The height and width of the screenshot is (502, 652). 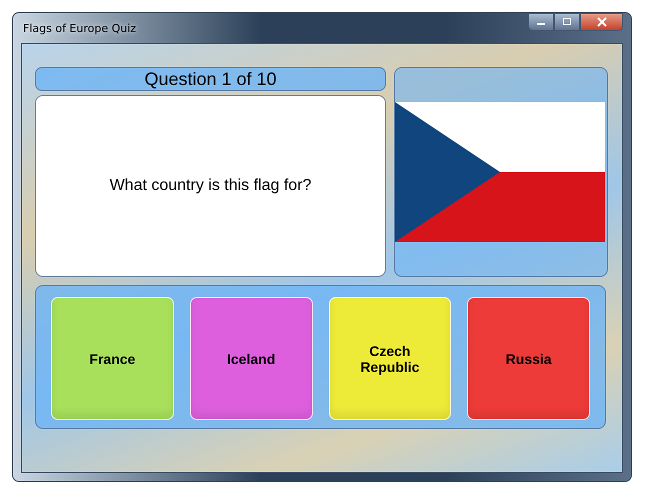 I want to click on window-title: Flags of Europe Quiz, so click(x=79, y=28).